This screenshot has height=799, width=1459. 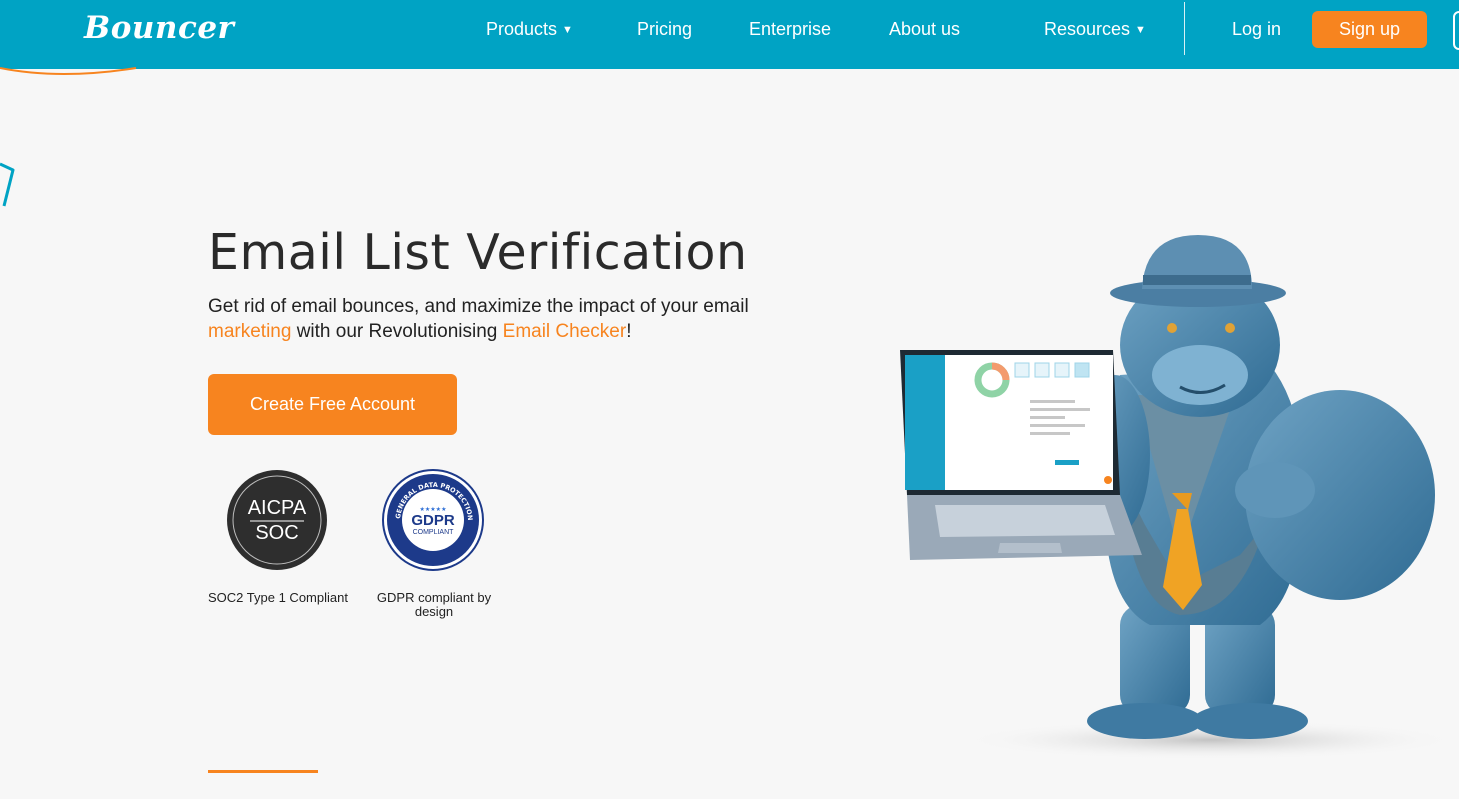 What do you see at coordinates (1087, 29) in the screenshot?
I see `nav-resources-label: Resources` at bounding box center [1087, 29].